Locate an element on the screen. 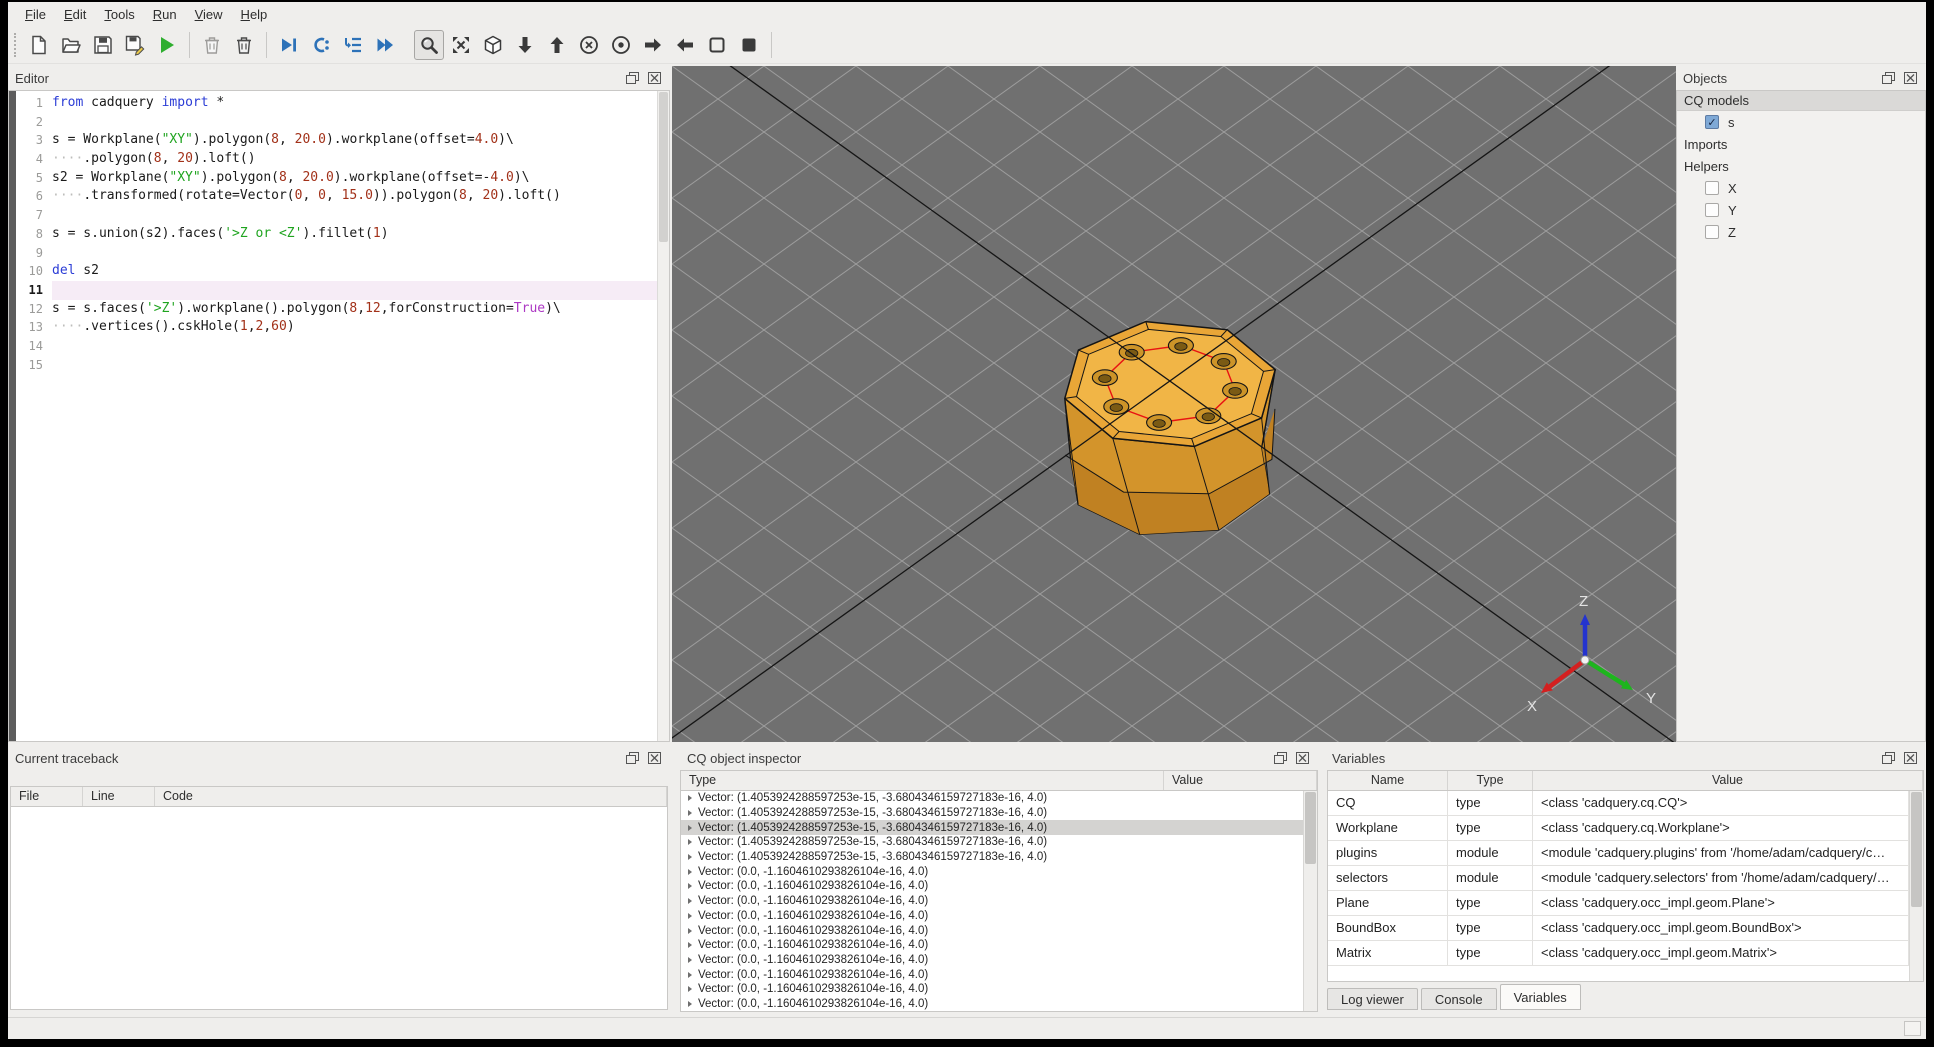  tab-variables: Variables is located at coordinates (1540, 997).